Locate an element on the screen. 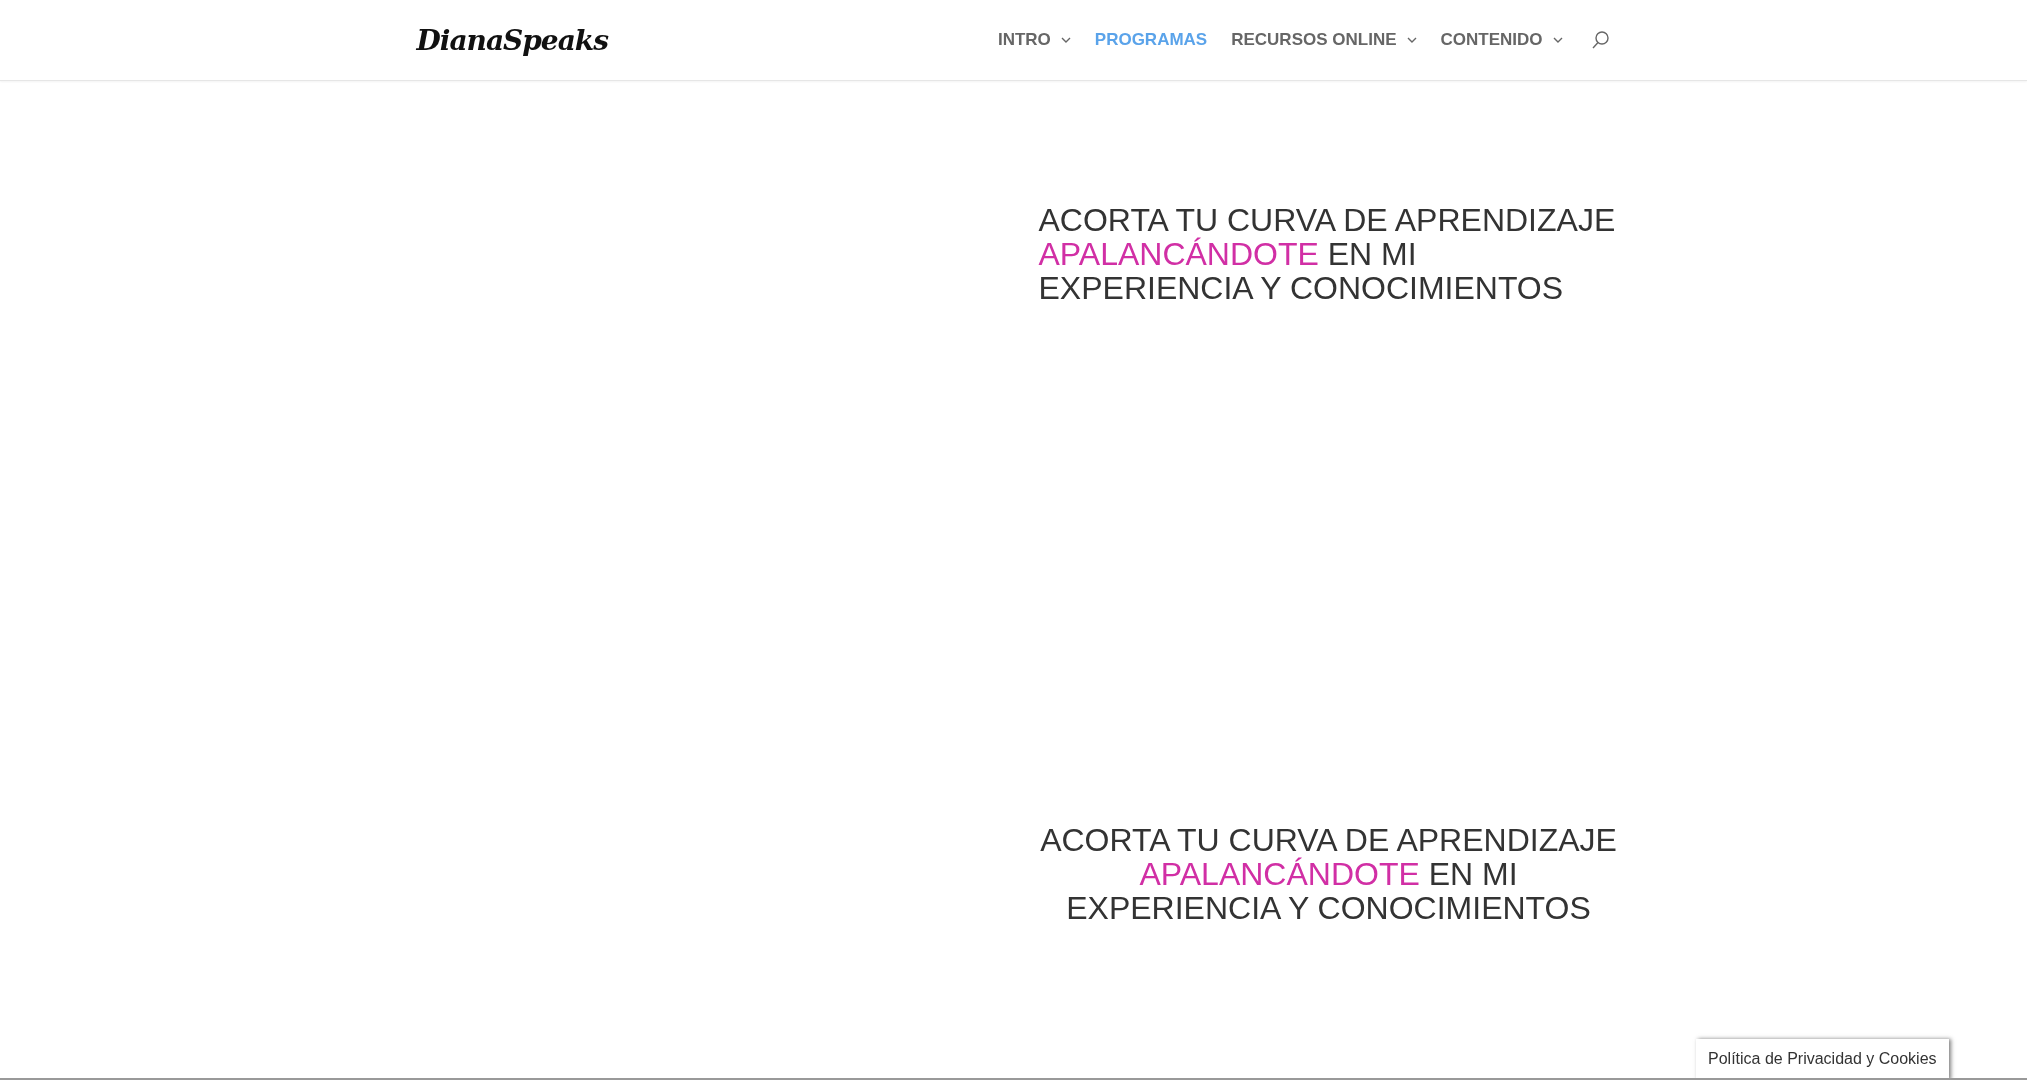  logo: DianaSpeaks is located at coordinates (512, 40).